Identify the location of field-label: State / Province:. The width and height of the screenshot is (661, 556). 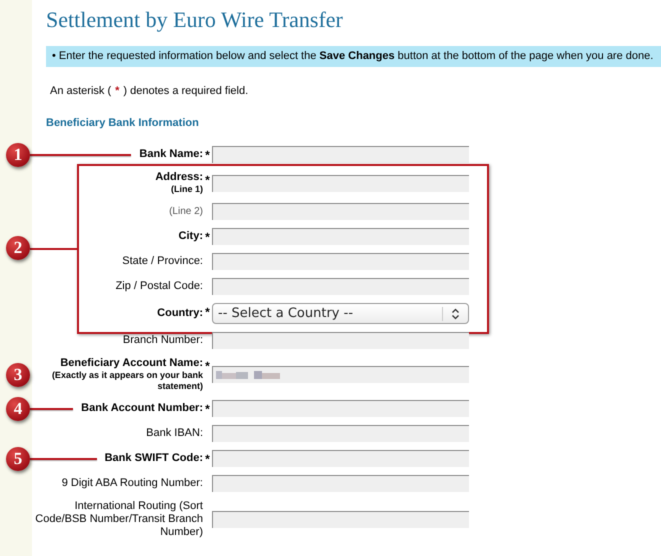
(162, 261).